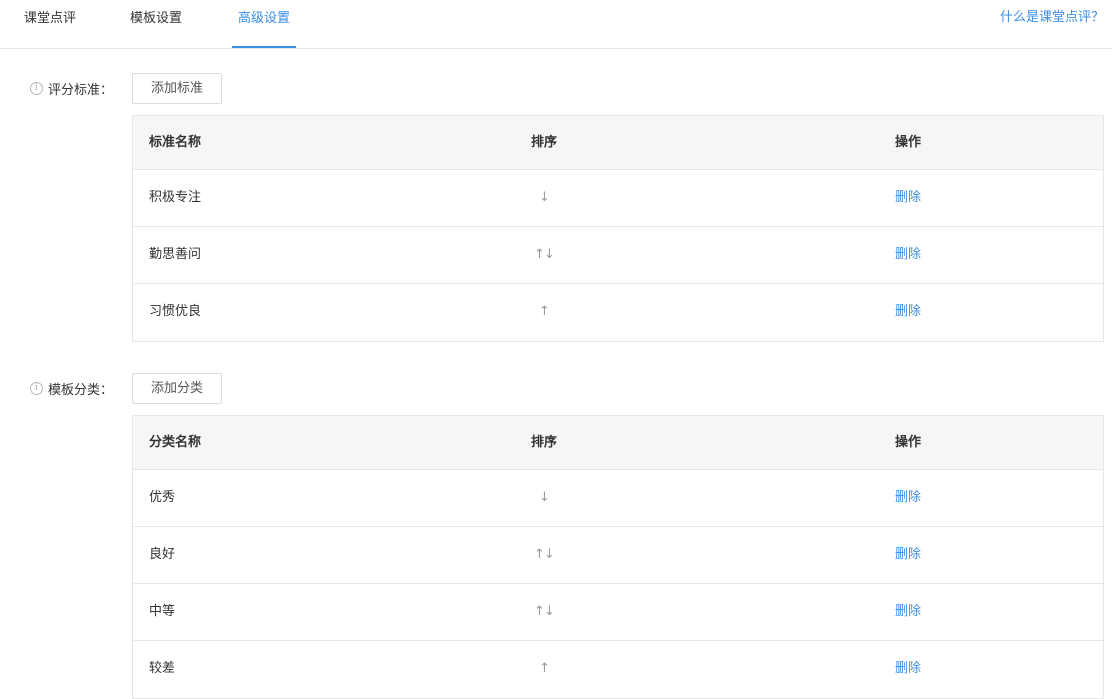  Describe the element at coordinates (81, 390) in the screenshot. I see `categories-label-text: 模板分类：` at that location.